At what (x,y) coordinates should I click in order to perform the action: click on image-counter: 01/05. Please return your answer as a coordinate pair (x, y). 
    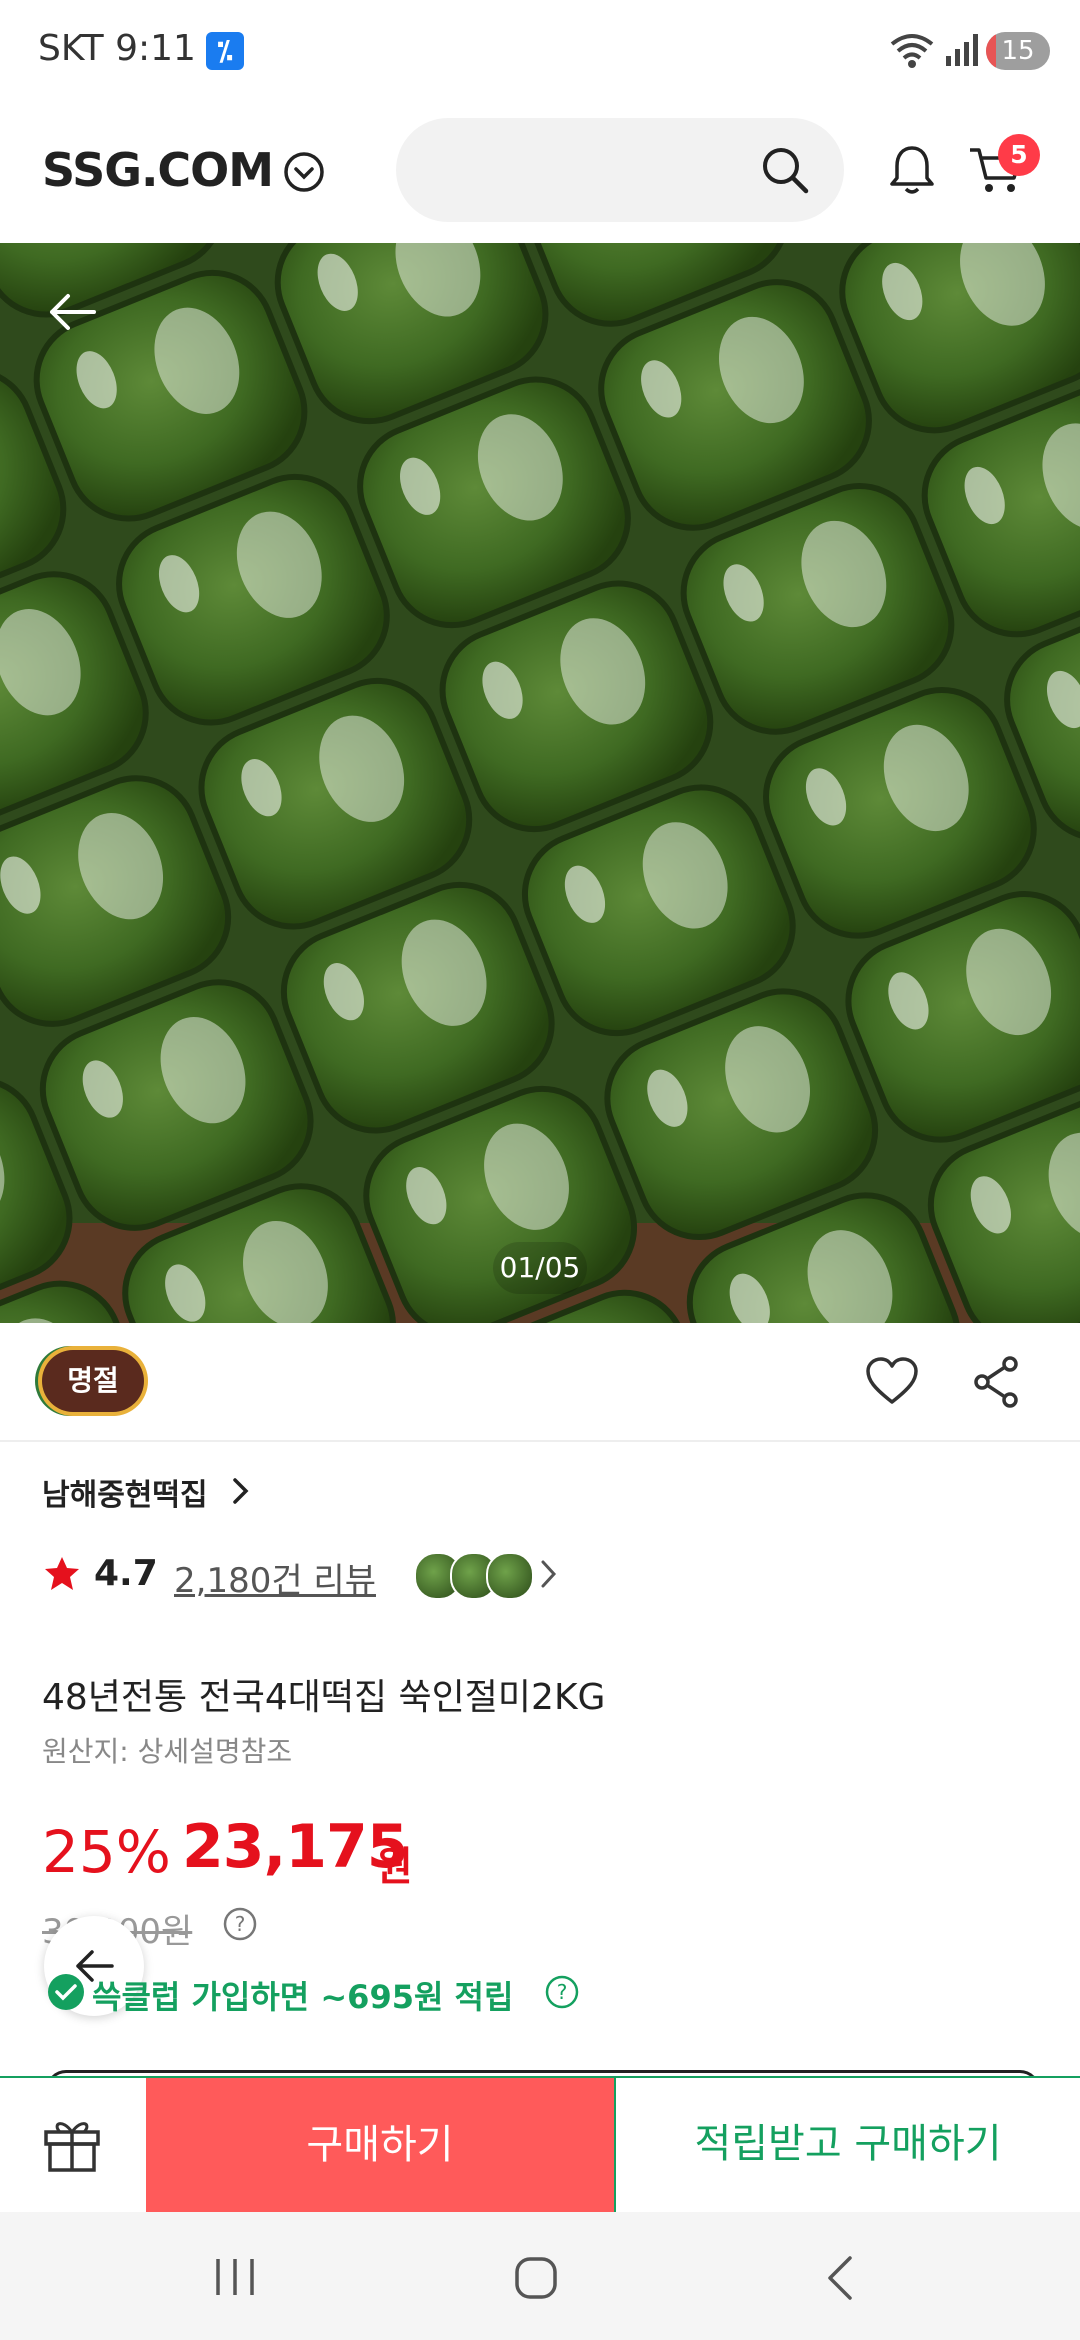
    Looking at the image, I should click on (540, 1268).